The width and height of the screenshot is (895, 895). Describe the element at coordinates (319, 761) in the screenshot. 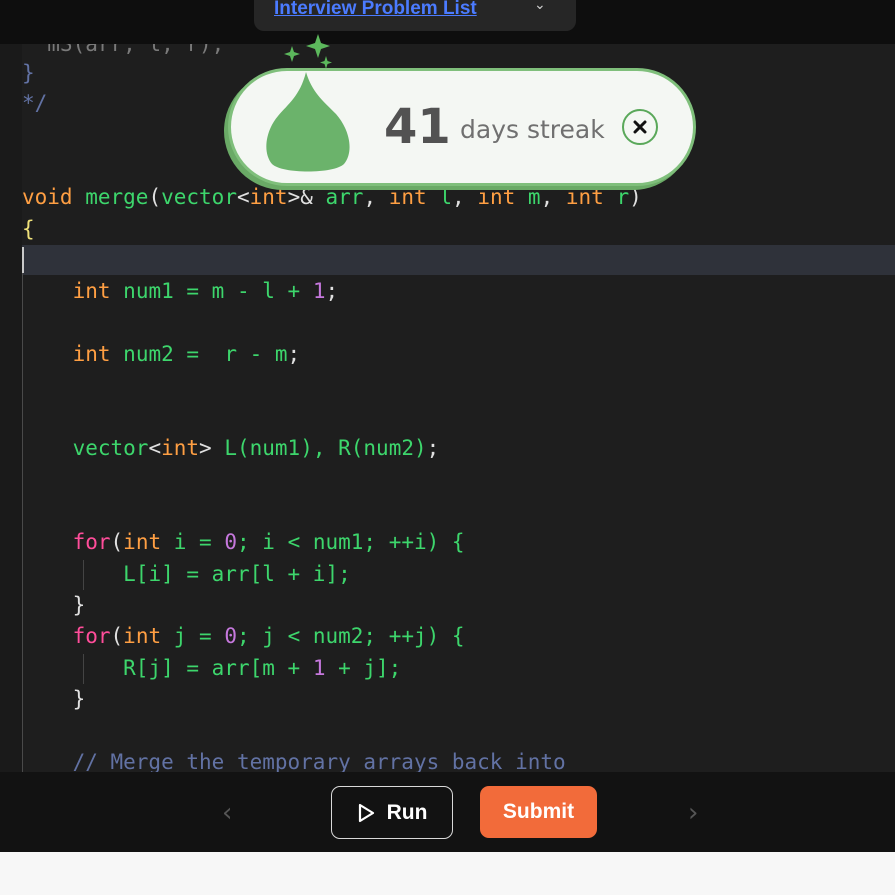

I see `code-comment: // Merge the temporary arrays back into` at that location.